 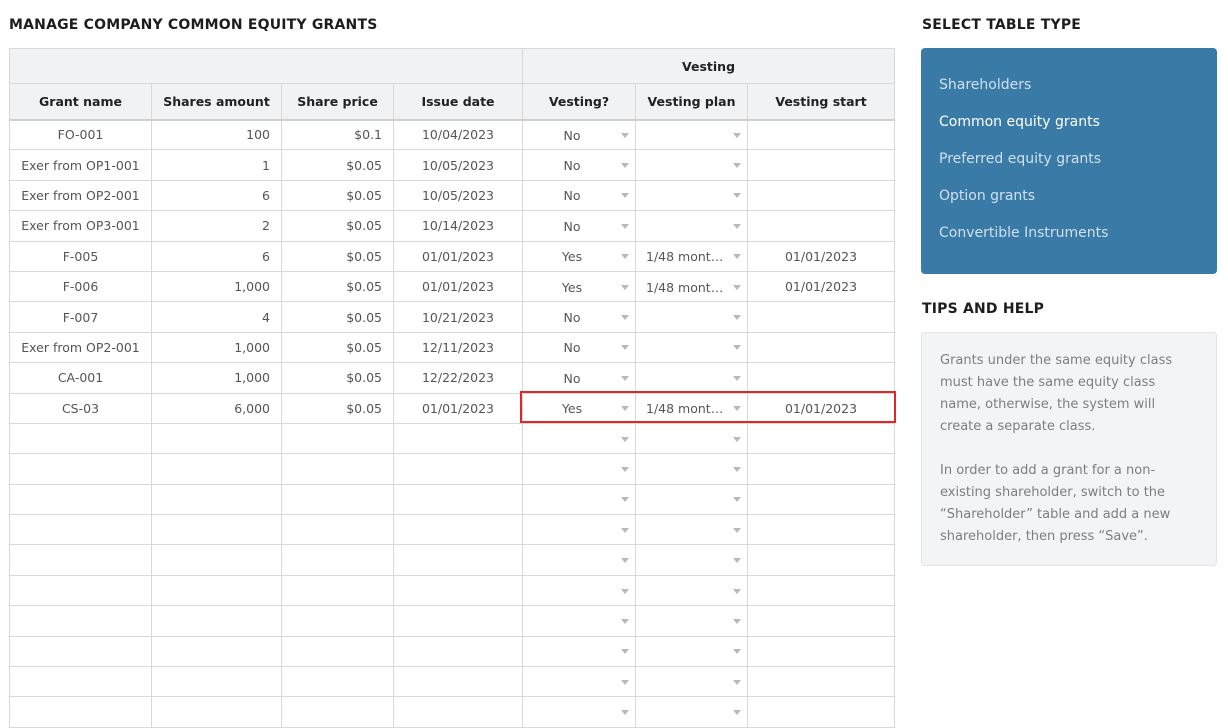 What do you see at coordinates (80, 226) in the screenshot?
I see `grant-name-cell: Exer from OP3-001` at bounding box center [80, 226].